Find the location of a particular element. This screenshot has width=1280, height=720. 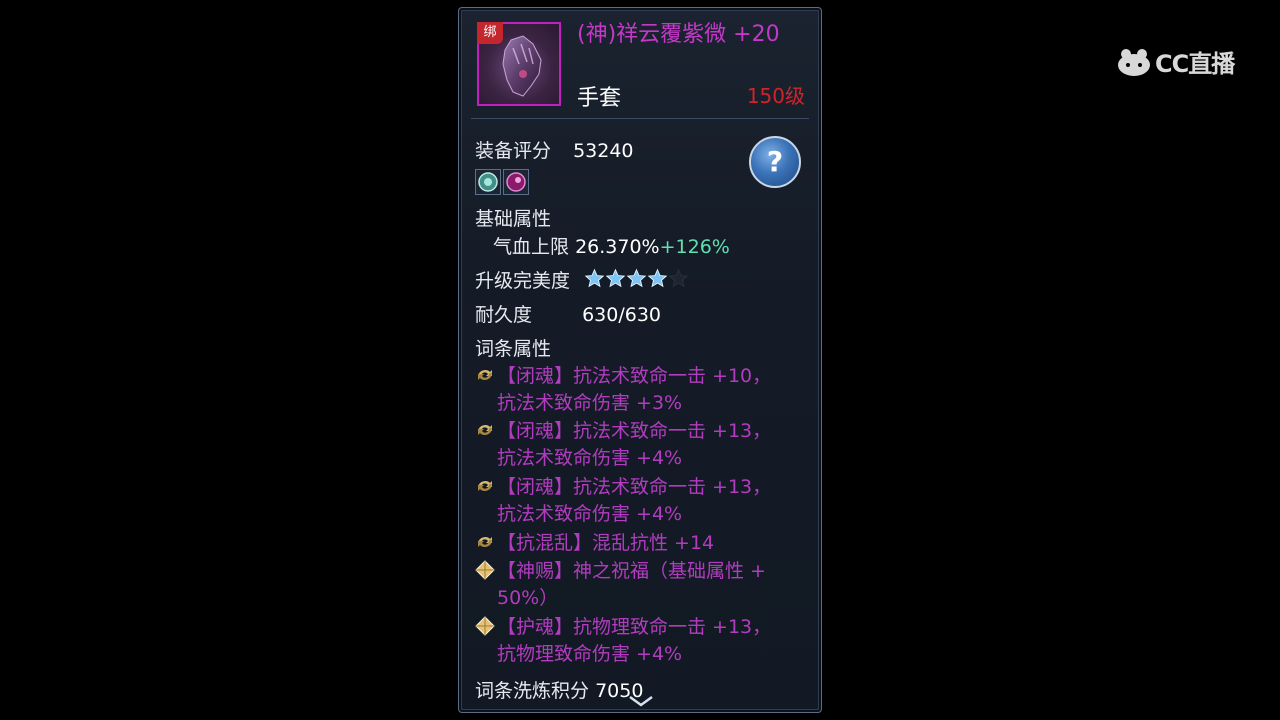

refine-label: 词条洗炼积分 is located at coordinates (532, 691).